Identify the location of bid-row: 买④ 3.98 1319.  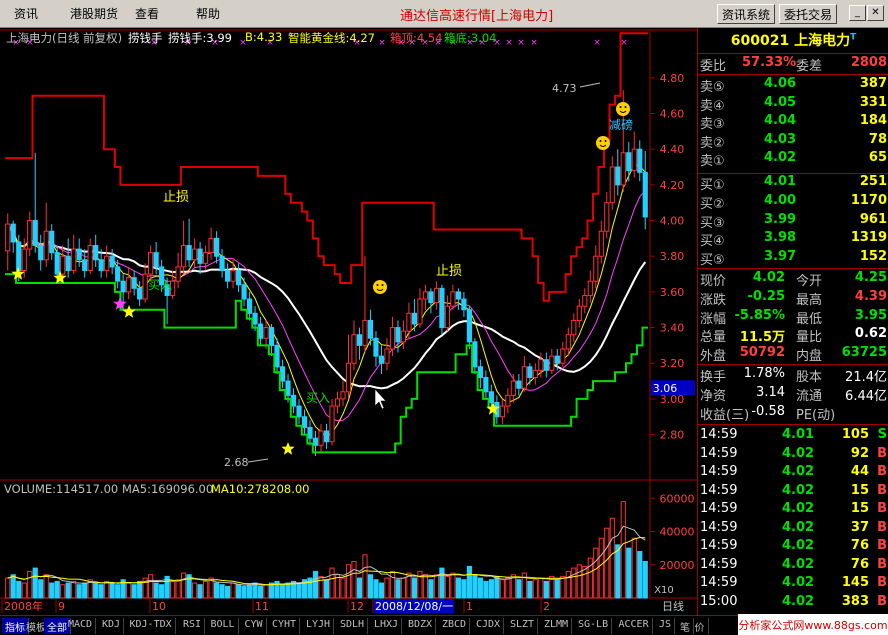
(793, 240).